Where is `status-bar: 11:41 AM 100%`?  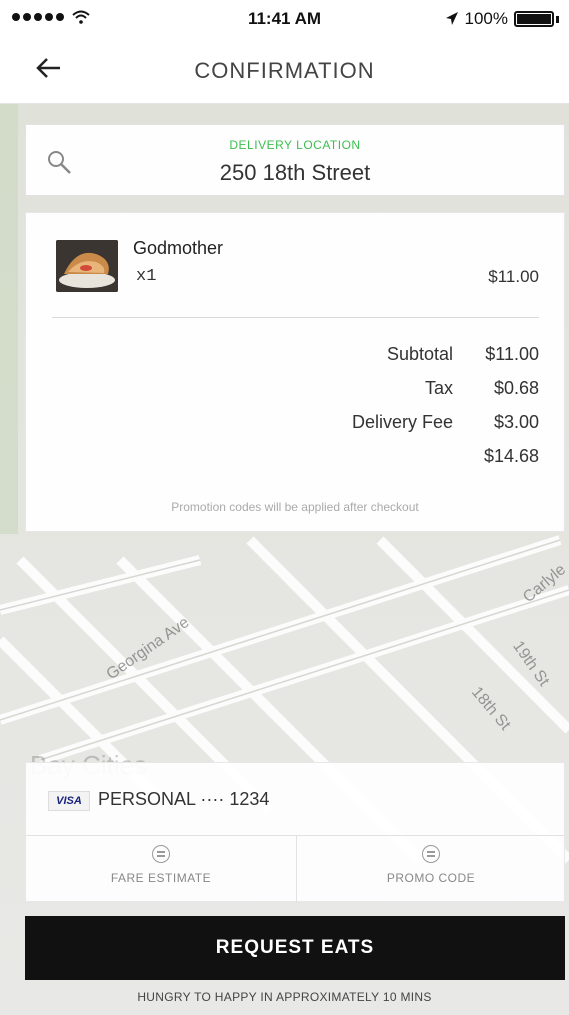 status-bar: 11:41 AM 100% is located at coordinates (284, 20).